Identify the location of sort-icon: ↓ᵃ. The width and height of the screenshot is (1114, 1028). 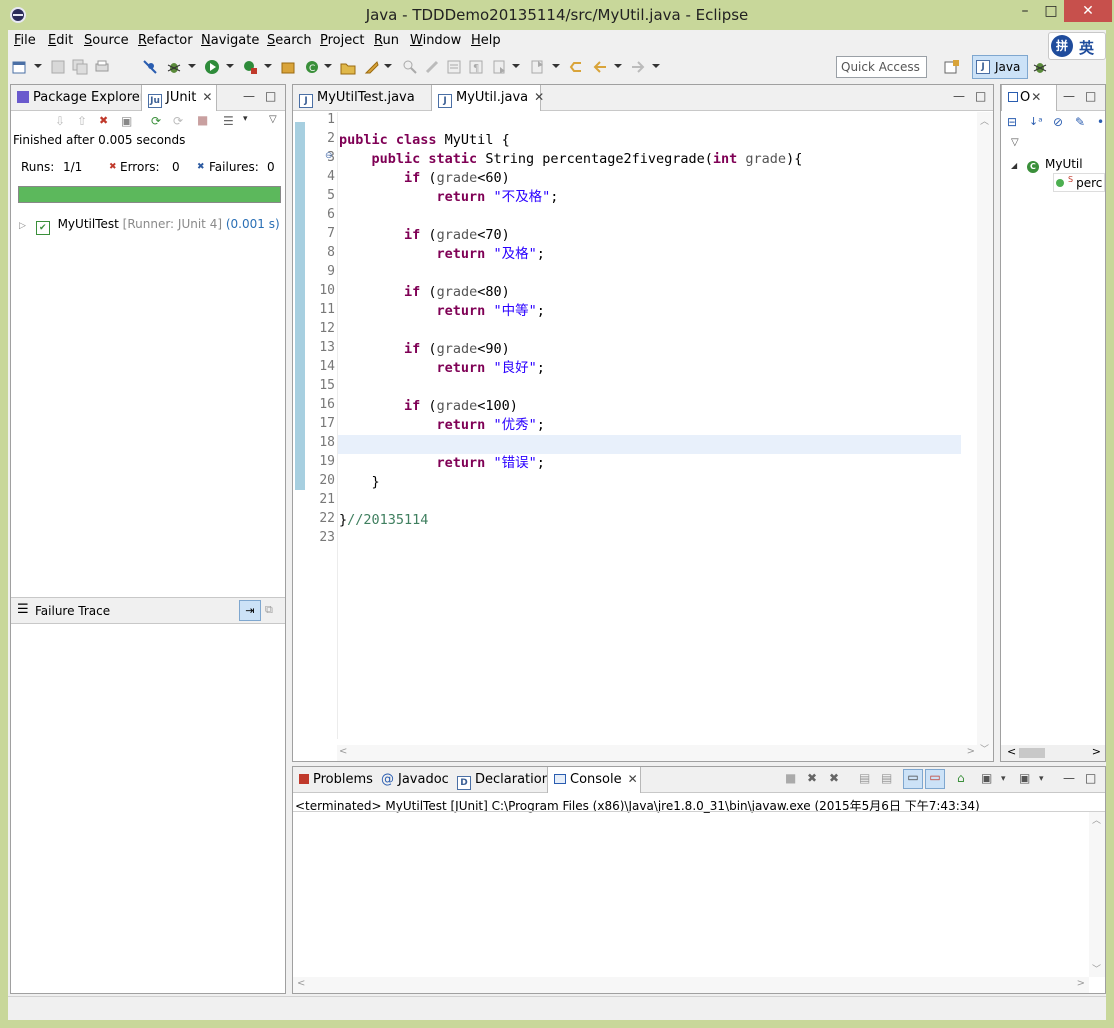
(1036, 121).